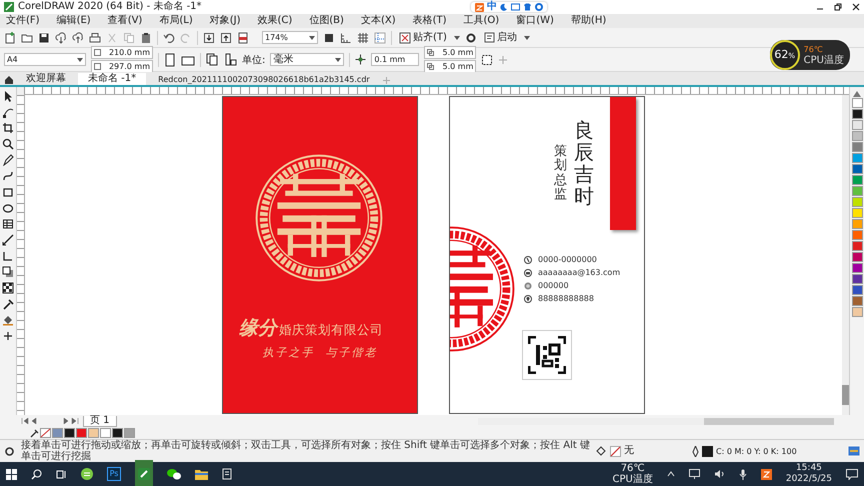  I want to click on ime-tray-icon, so click(766, 474).